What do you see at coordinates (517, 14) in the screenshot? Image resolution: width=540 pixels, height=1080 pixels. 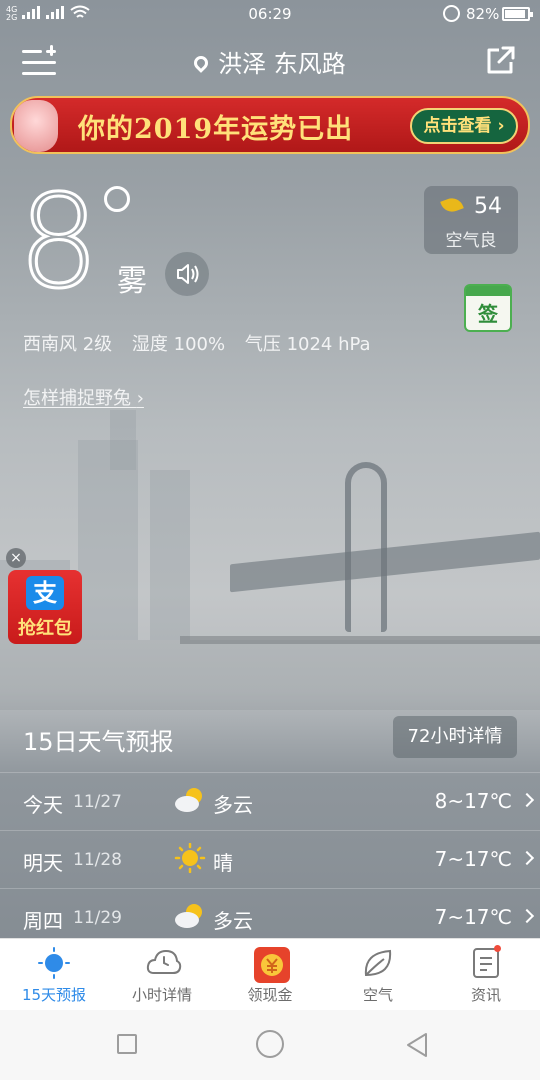 I see `battery-icon` at bounding box center [517, 14].